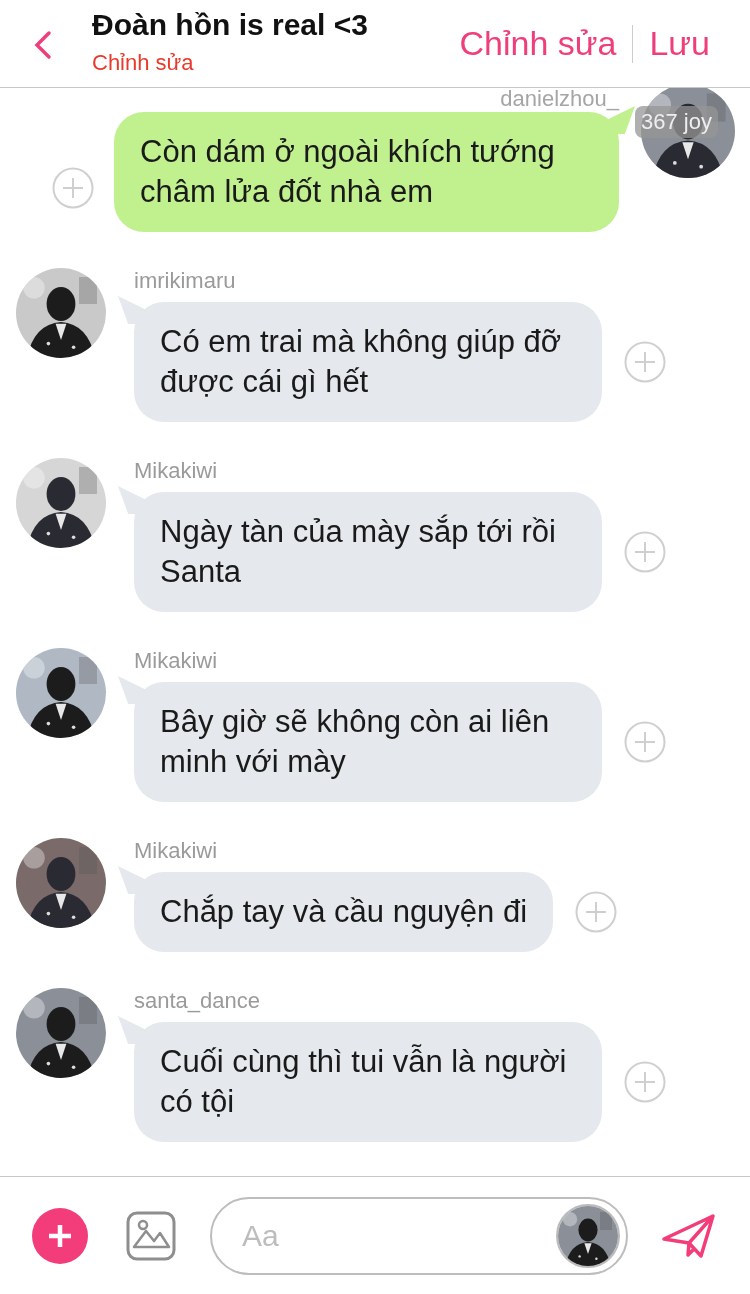  I want to click on sender-name: imrikimaru, so click(185, 281).